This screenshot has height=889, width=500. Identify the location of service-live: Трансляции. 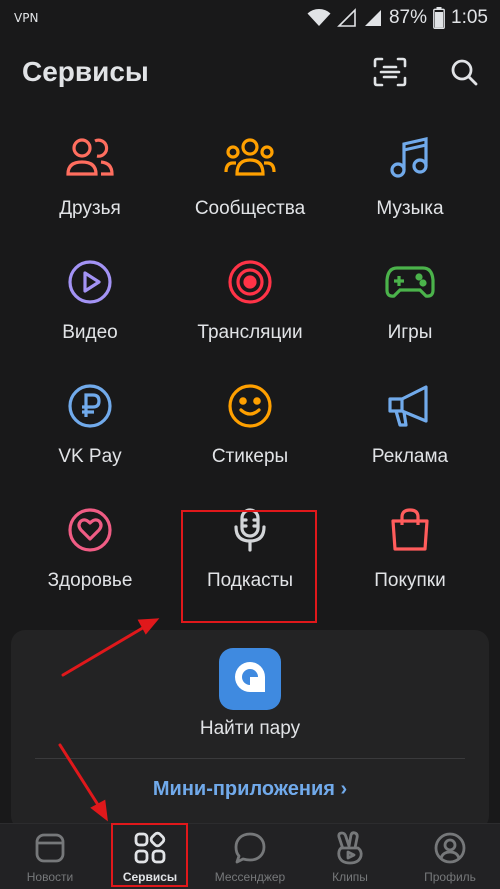
(250, 309).